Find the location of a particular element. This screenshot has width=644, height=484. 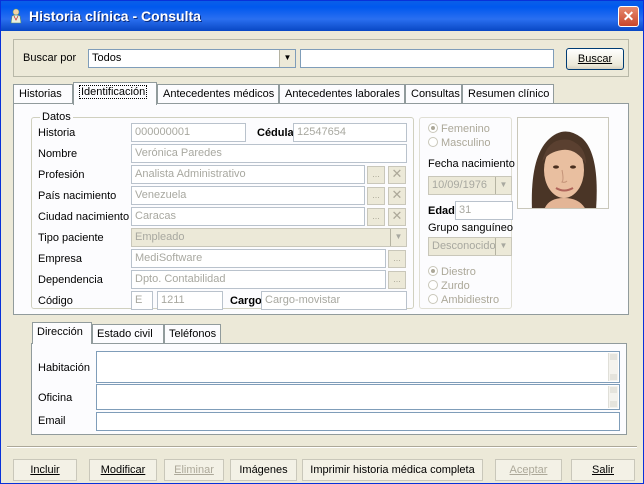

oficina-scrollbar is located at coordinates (613, 397).